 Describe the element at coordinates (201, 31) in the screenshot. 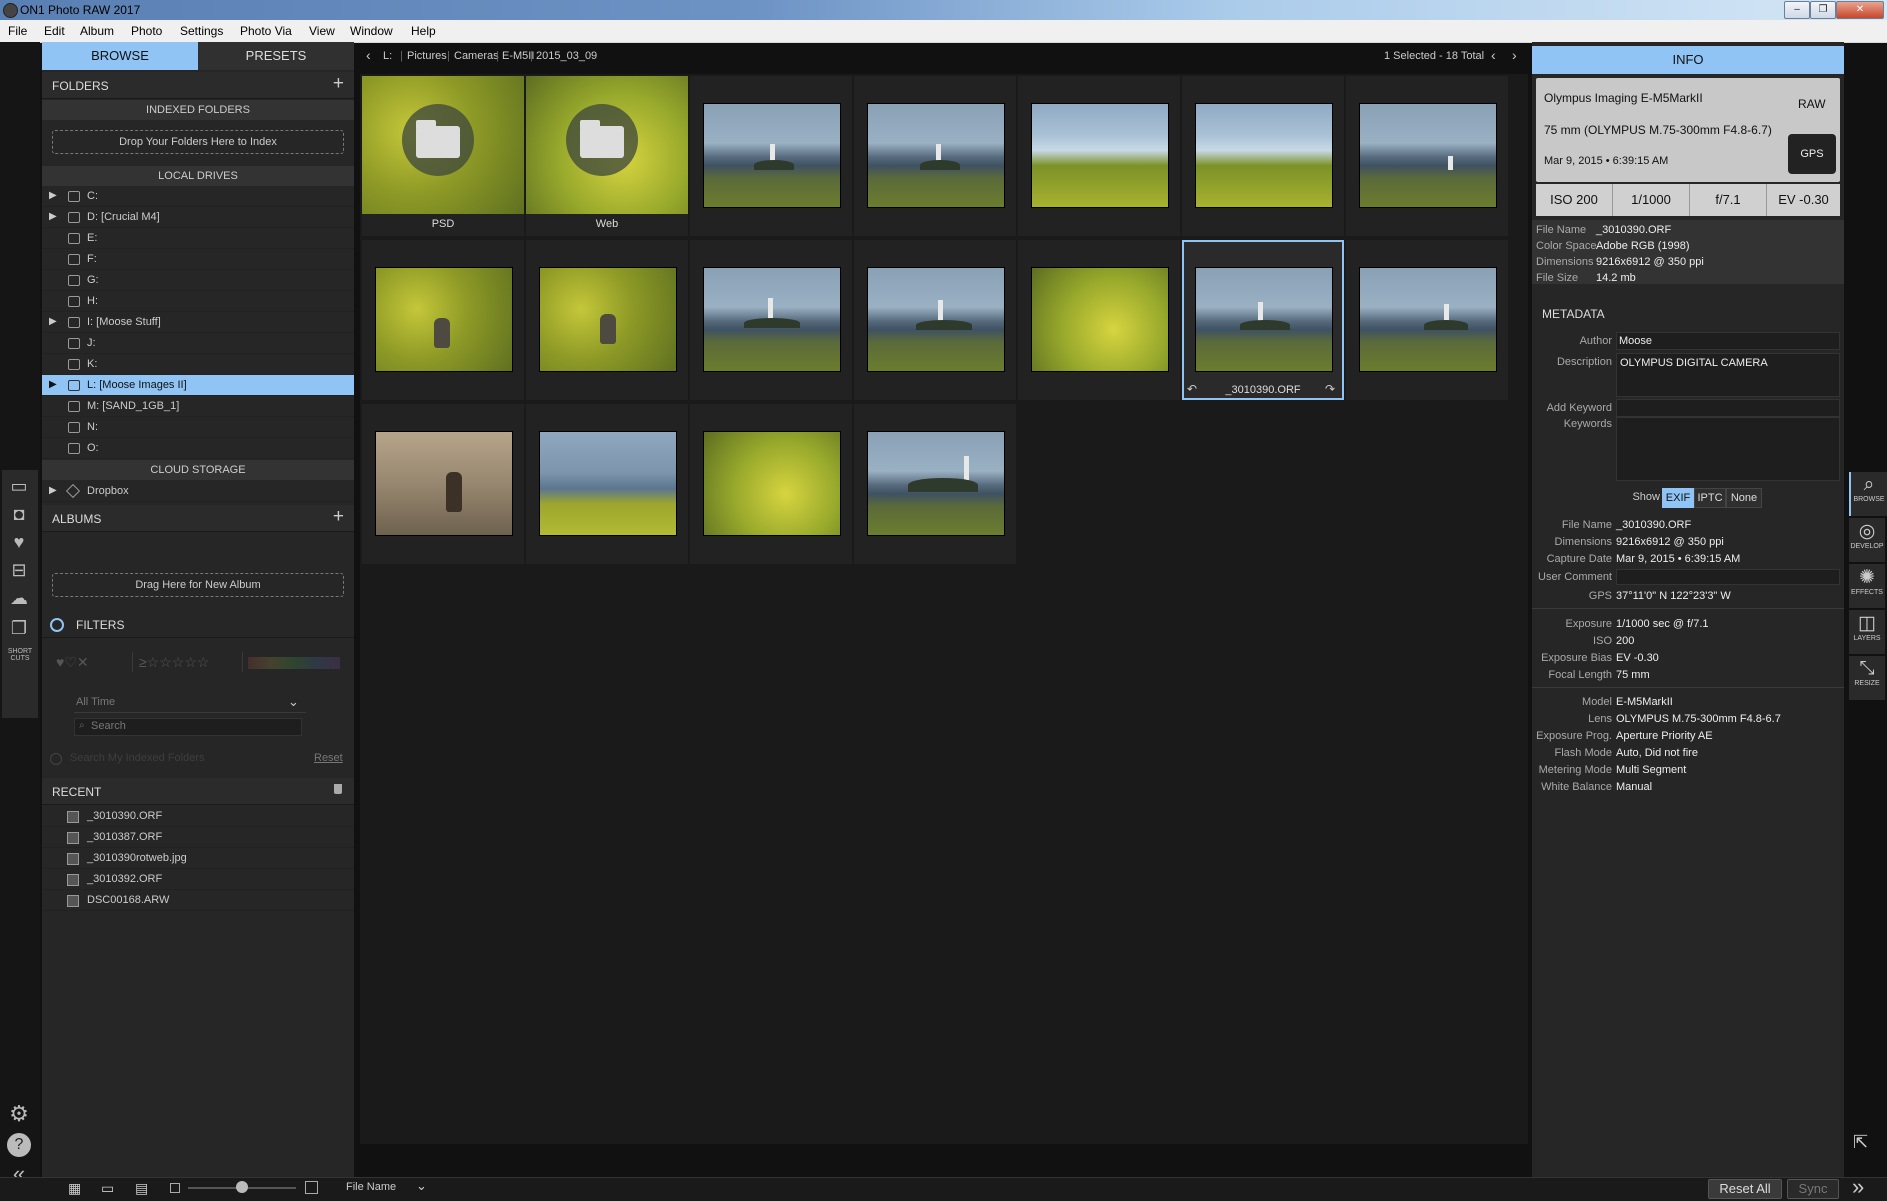

I see `menu-settings: Settings` at that location.